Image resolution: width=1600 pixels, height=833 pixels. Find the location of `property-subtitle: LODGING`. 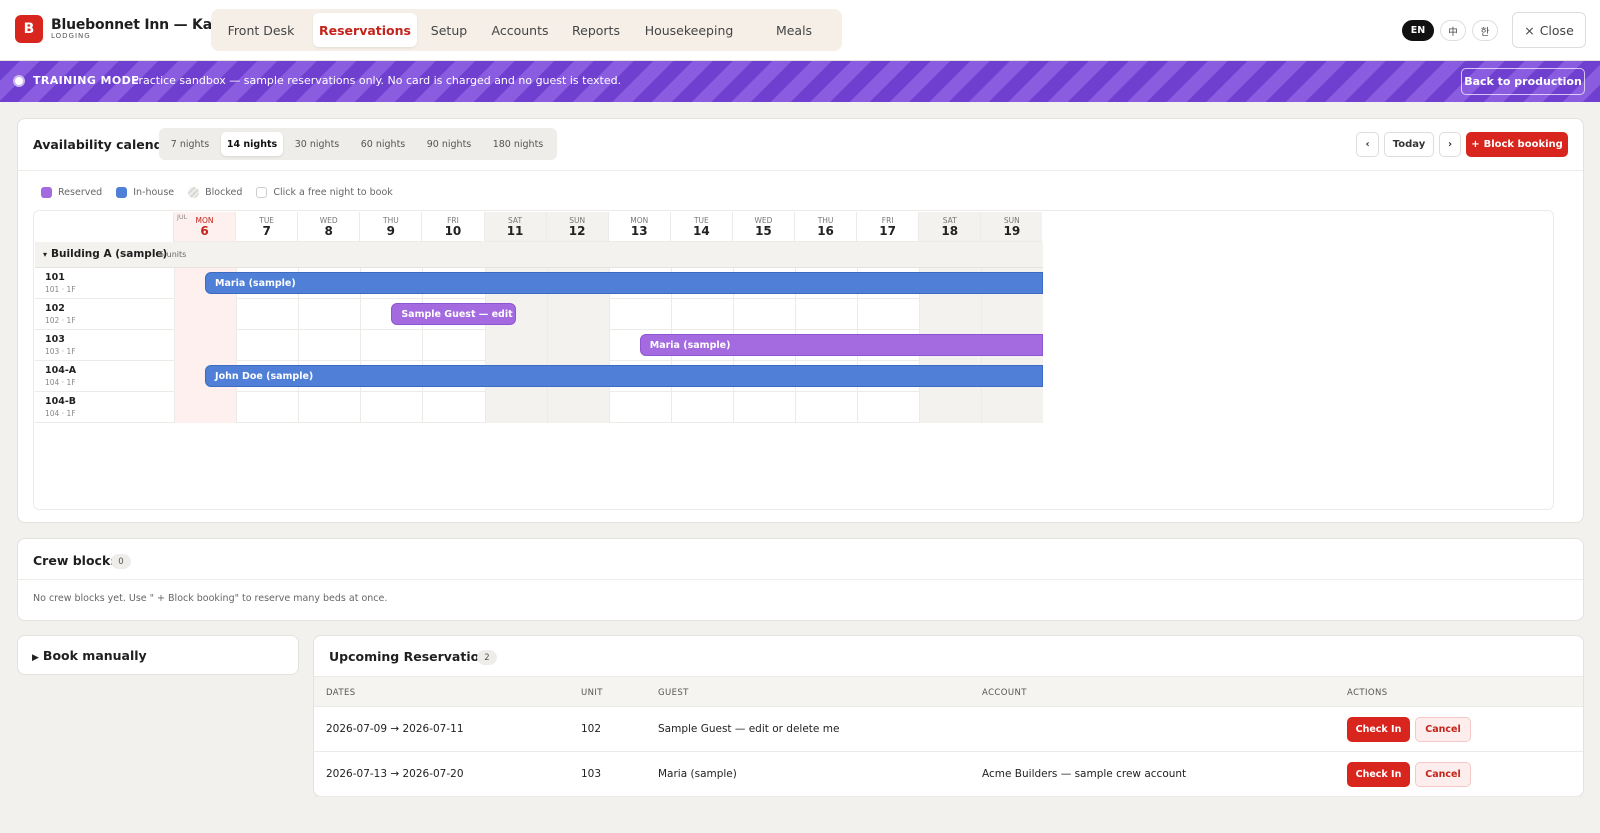

property-subtitle: LODGING is located at coordinates (71, 36).